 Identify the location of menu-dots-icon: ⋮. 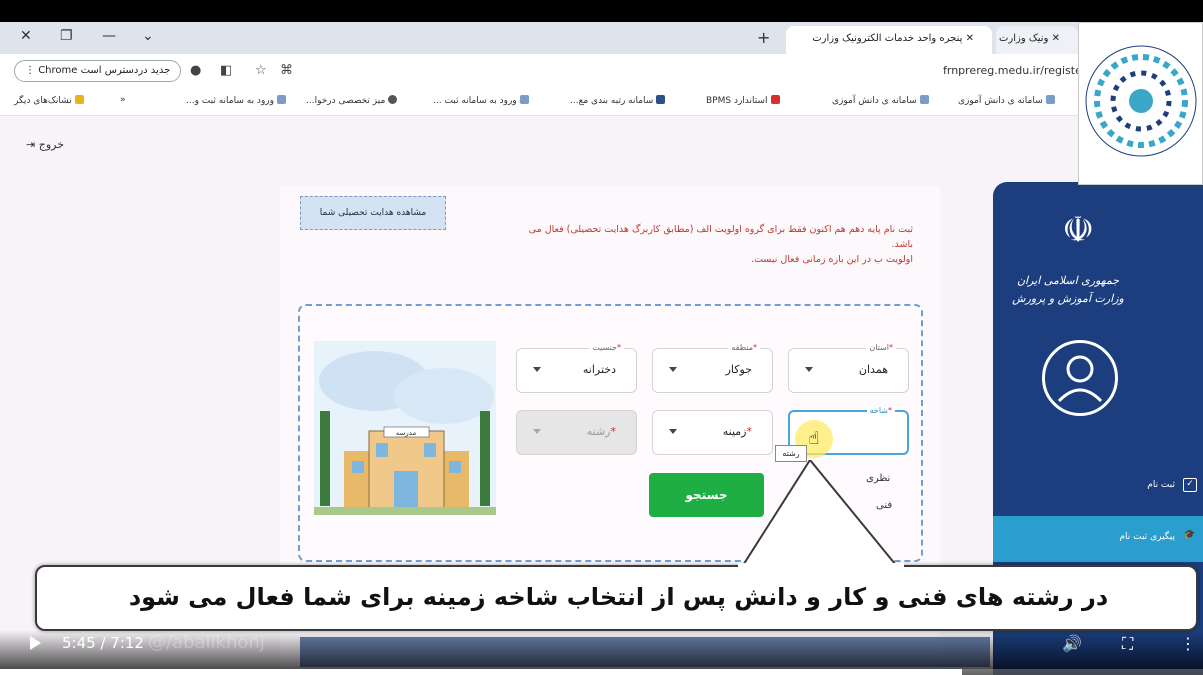
(30, 70).